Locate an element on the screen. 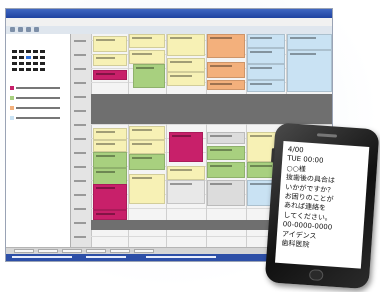  left-pane is located at coordinates (38, 140).